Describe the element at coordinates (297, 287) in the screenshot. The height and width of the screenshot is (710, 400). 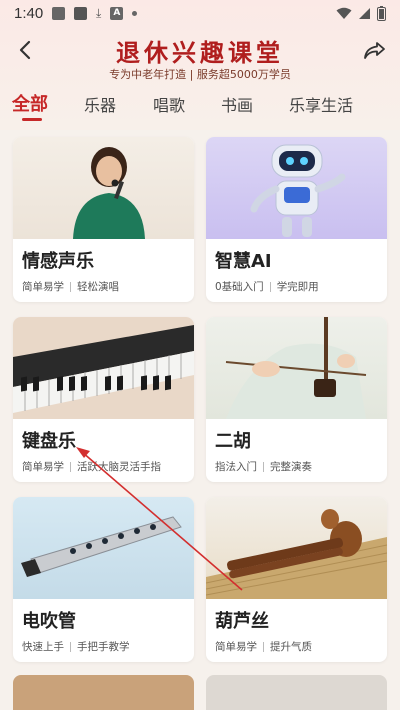
I see `course-tag: 学完即用` at that location.